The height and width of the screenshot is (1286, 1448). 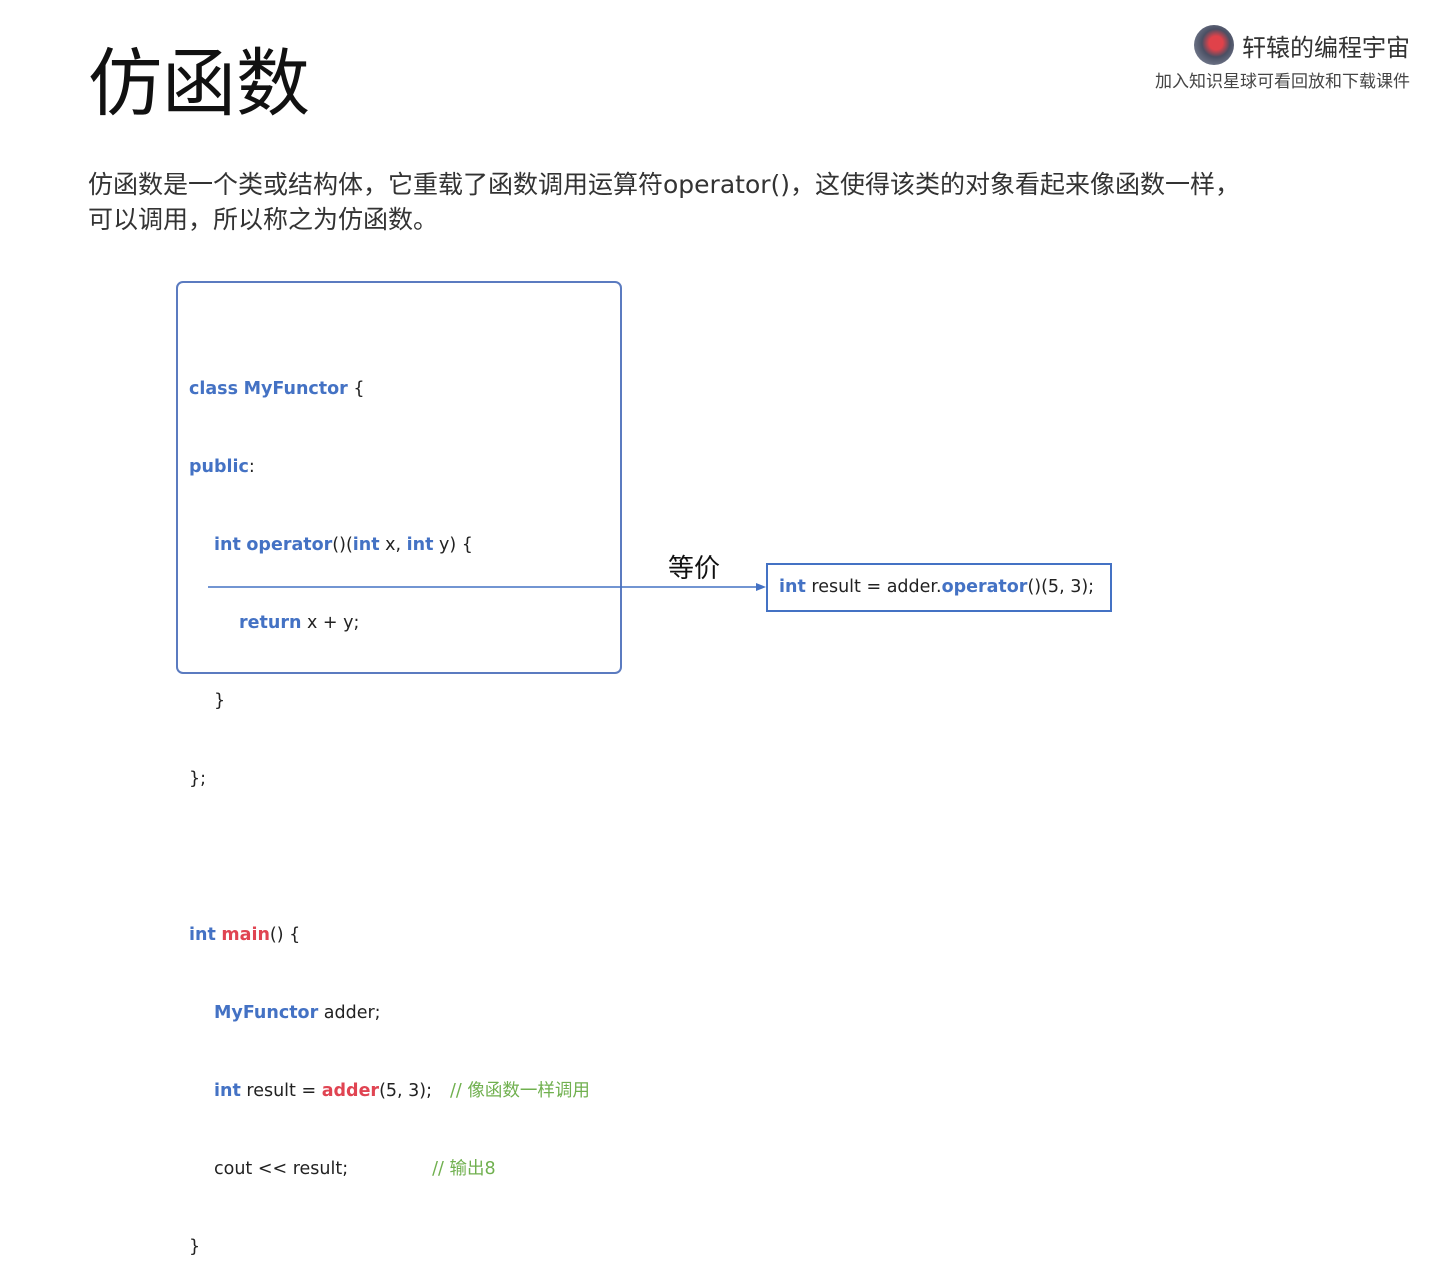 I want to click on code-text: ()(5, 3);, so click(x=1061, y=587).